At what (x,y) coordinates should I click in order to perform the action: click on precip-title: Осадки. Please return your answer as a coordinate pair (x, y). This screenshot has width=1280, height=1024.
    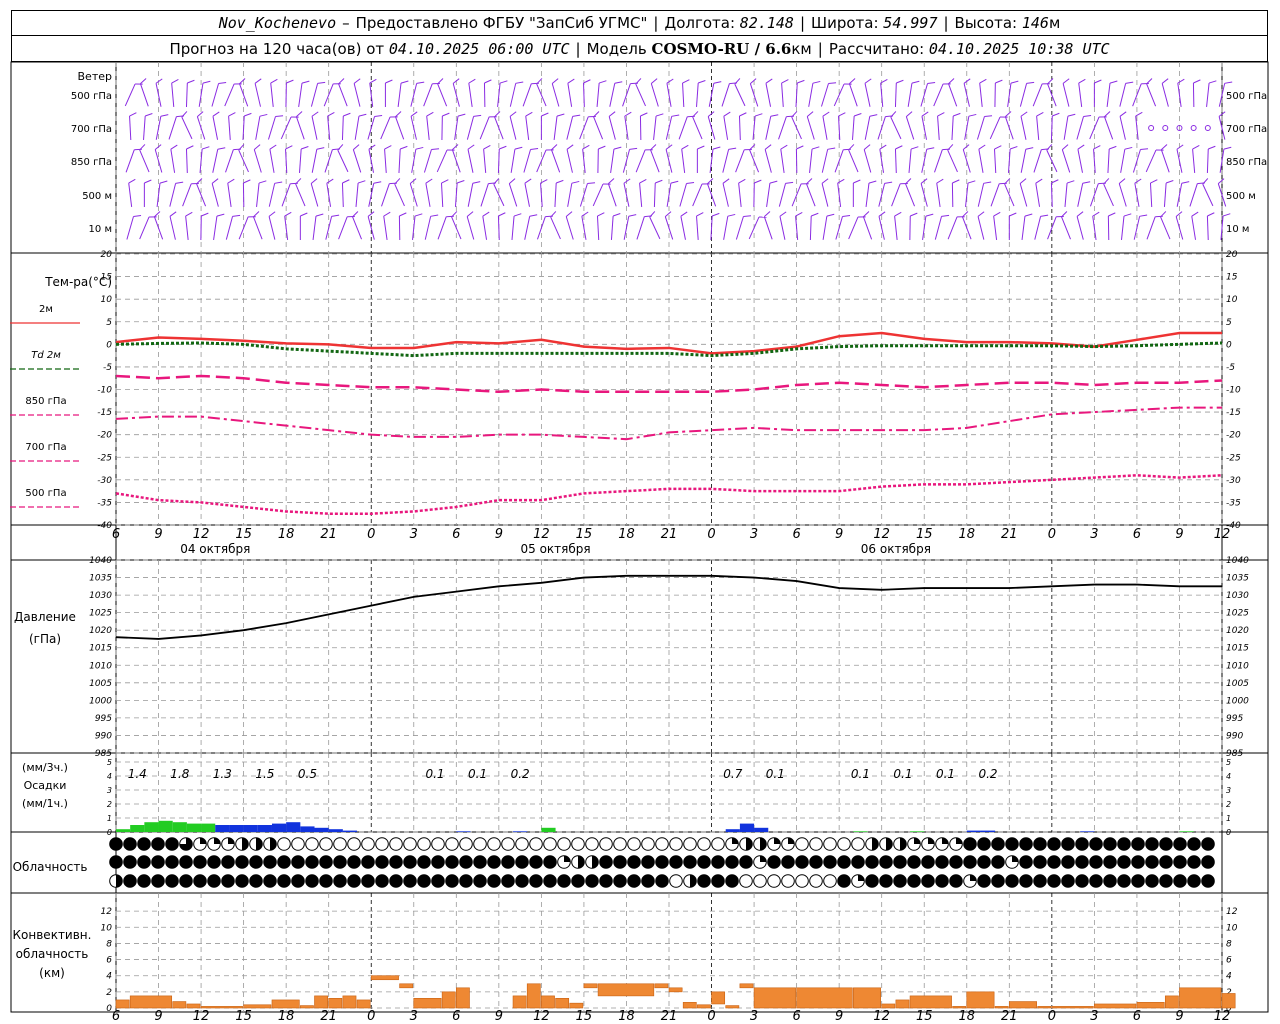
    Looking at the image, I should click on (45, 785).